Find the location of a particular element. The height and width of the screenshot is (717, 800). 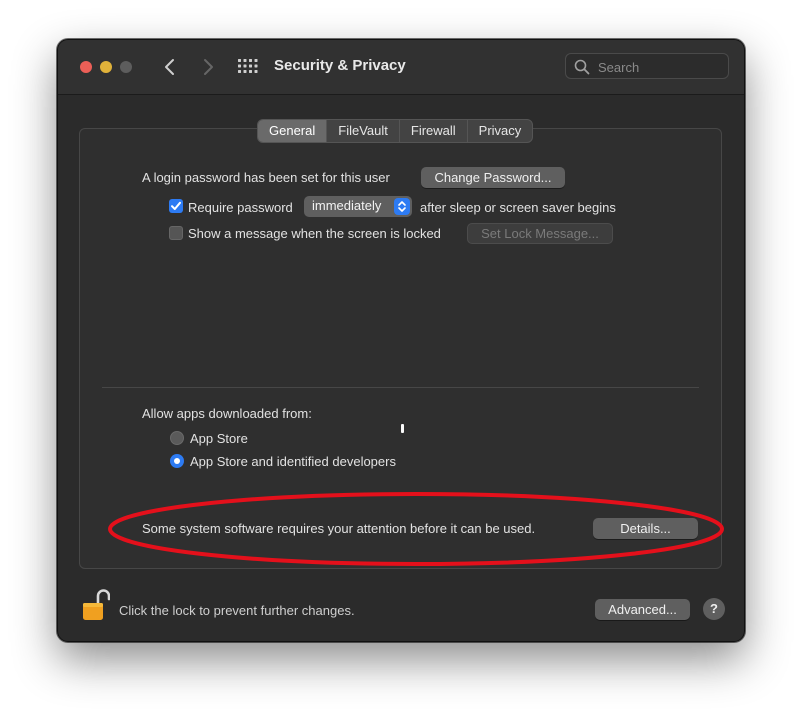

forward-button is located at coordinates (208, 67).